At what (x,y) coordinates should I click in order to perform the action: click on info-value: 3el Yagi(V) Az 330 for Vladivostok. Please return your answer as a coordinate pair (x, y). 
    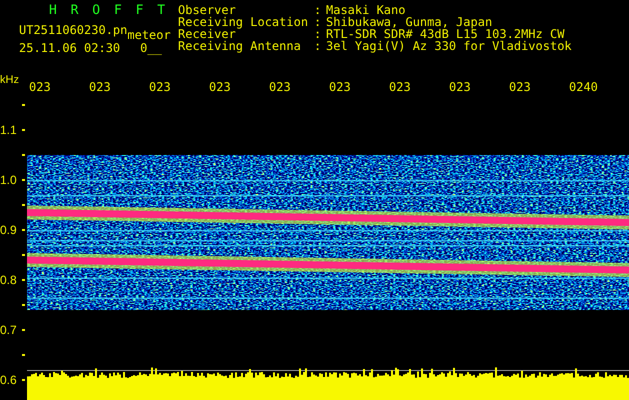
    Looking at the image, I should click on (449, 46).